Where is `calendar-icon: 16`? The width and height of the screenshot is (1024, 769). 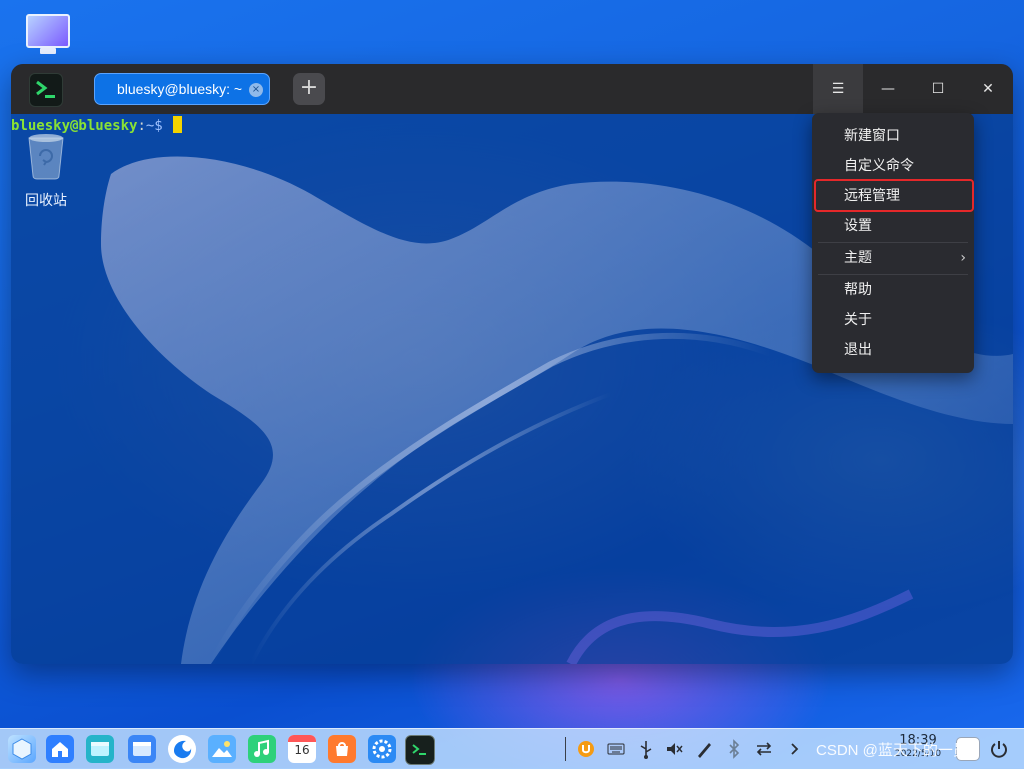
calendar-icon: 16 is located at coordinates (302, 749).